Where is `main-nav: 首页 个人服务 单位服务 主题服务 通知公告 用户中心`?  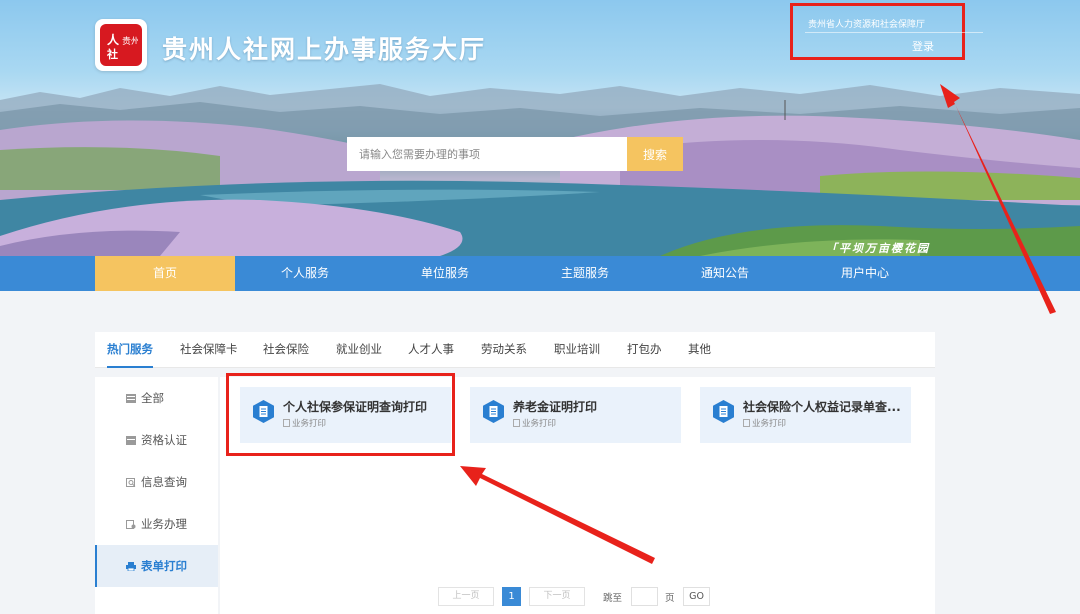 main-nav: 首页 个人服务 单位服务 主题服务 通知公告 用户中心 is located at coordinates (540, 273).